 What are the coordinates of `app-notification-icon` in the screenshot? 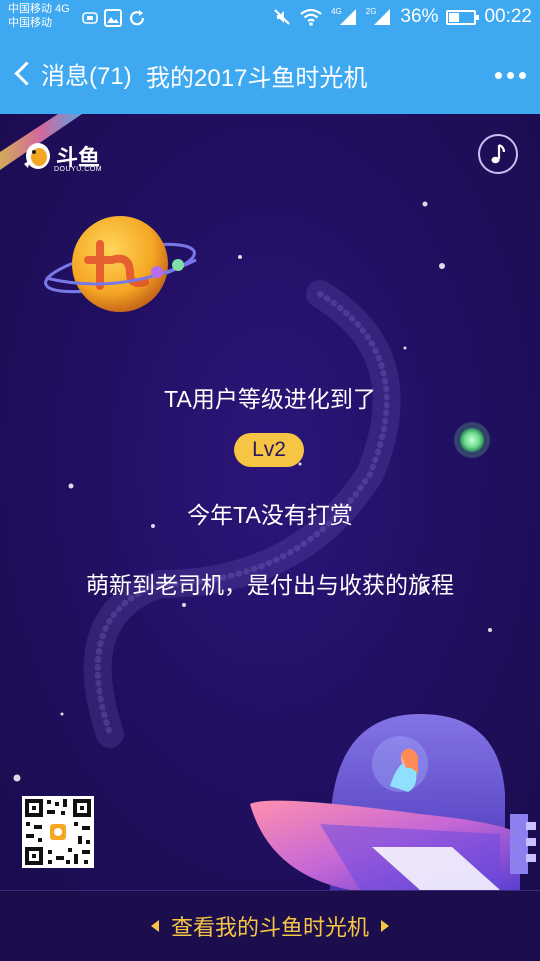 It's located at (90, 18).